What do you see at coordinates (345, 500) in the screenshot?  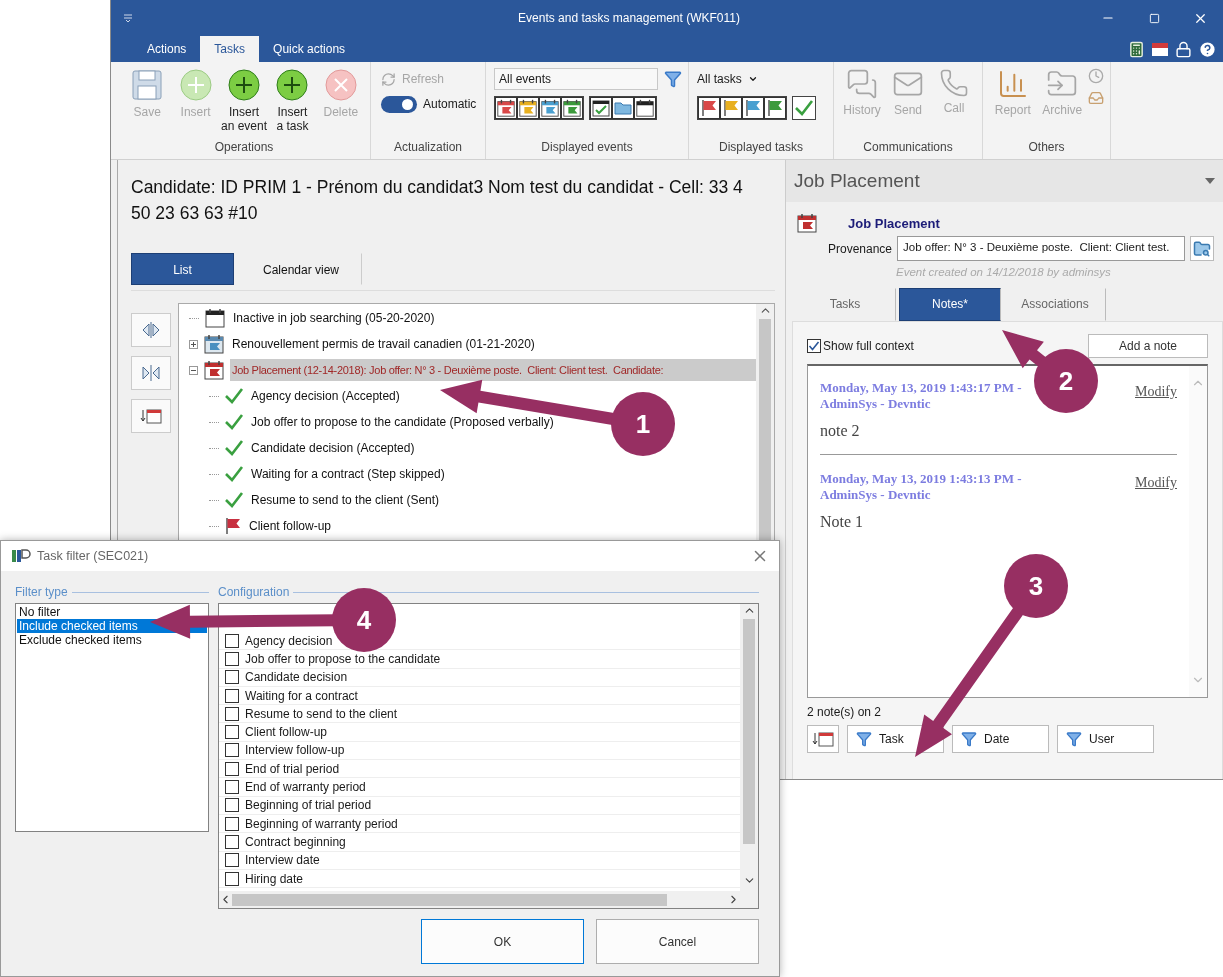 I see `tree-item: Resume to send to the client (Sent)` at bounding box center [345, 500].